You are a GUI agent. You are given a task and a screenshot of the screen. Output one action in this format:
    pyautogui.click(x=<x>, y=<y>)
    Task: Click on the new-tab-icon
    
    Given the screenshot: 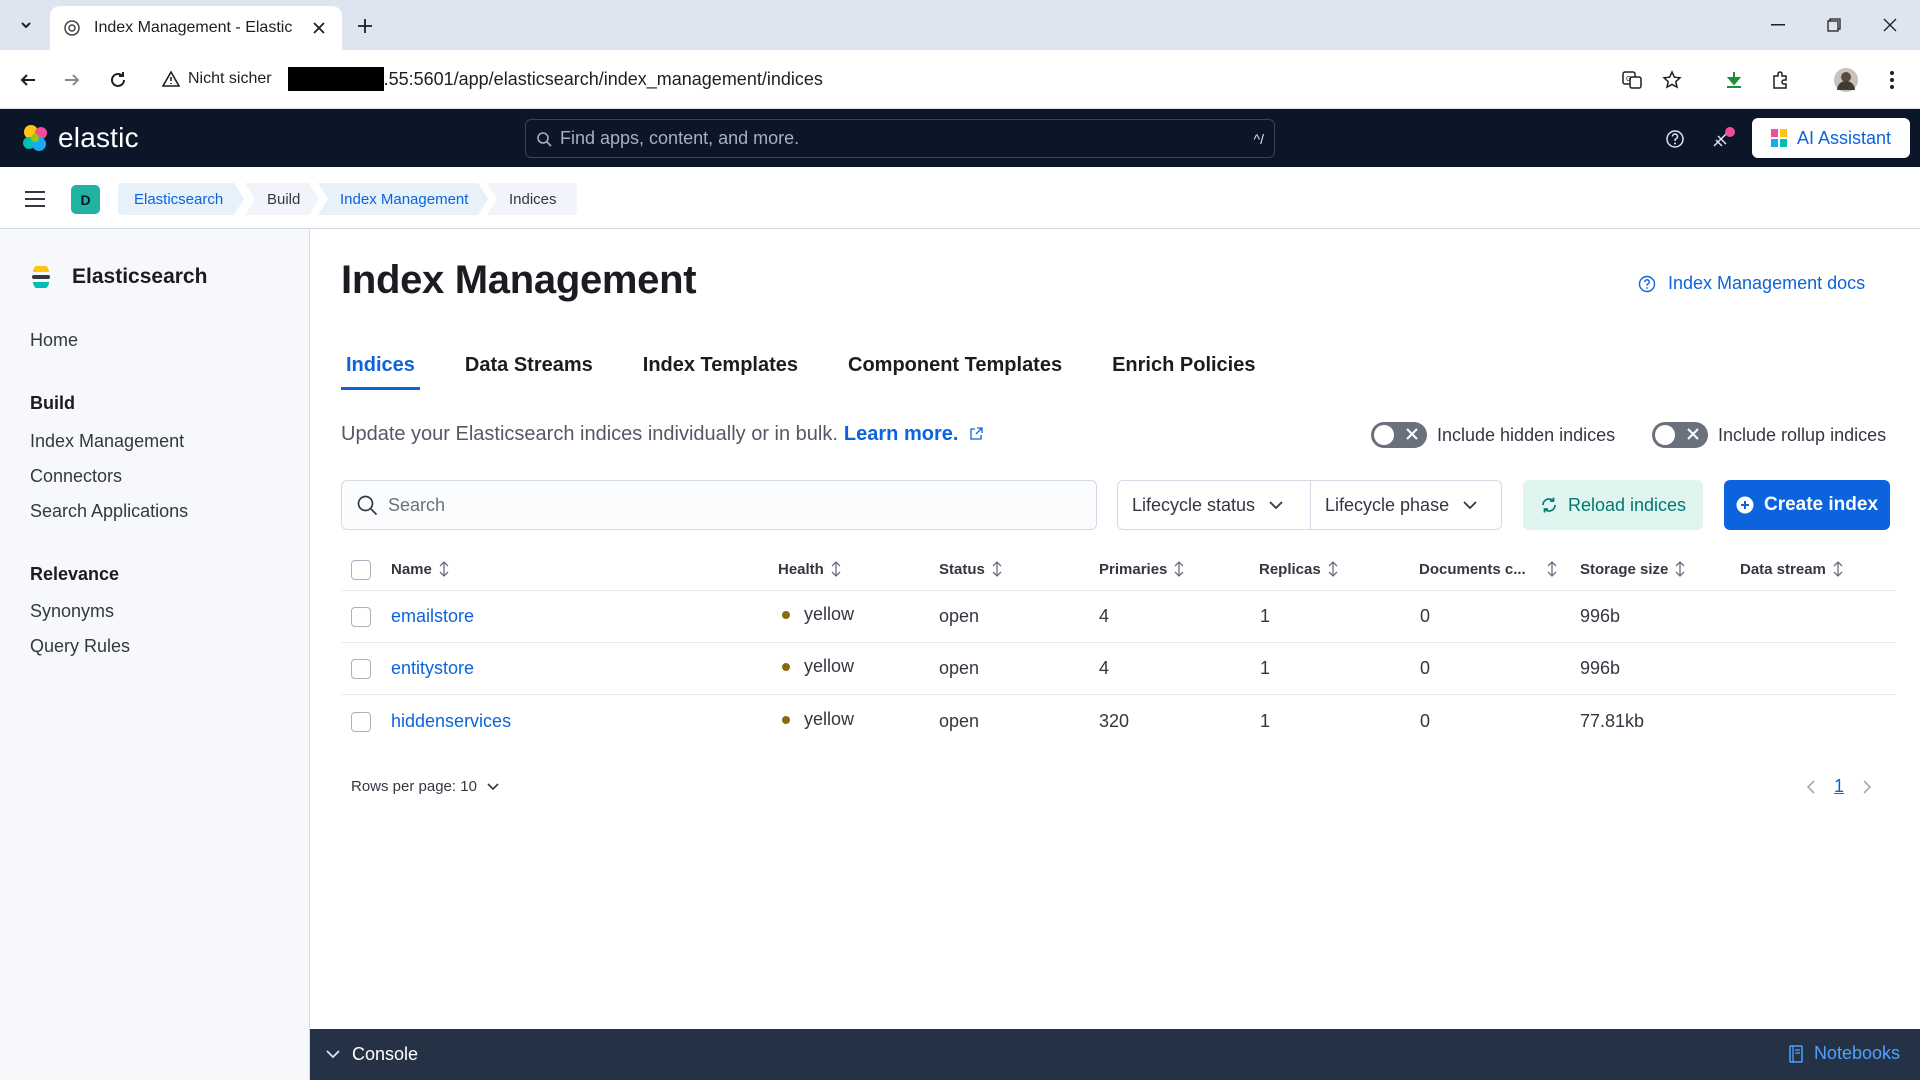 What is the action you would take?
    pyautogui.click(x=365, y=26)
    